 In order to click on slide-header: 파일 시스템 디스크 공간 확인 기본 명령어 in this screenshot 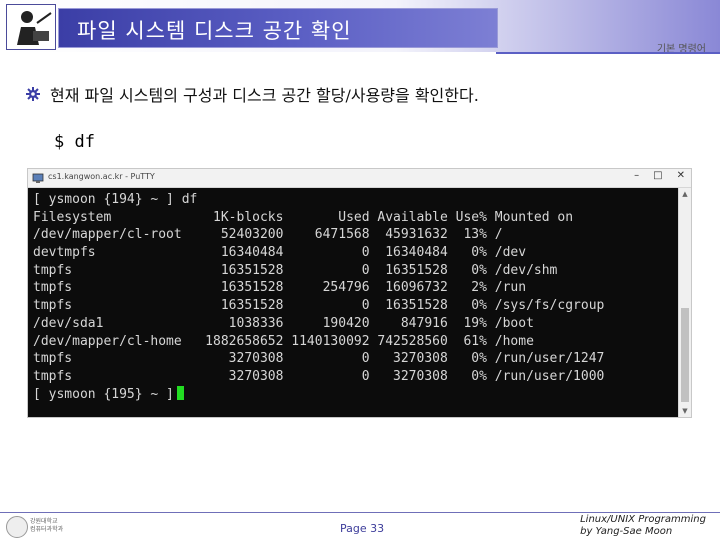, I will do `click(360, 27)`.